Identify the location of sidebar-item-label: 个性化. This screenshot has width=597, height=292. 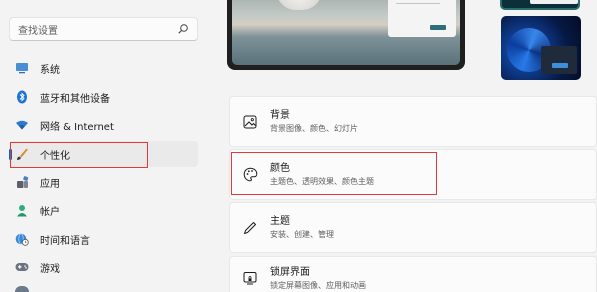
(55, 156).